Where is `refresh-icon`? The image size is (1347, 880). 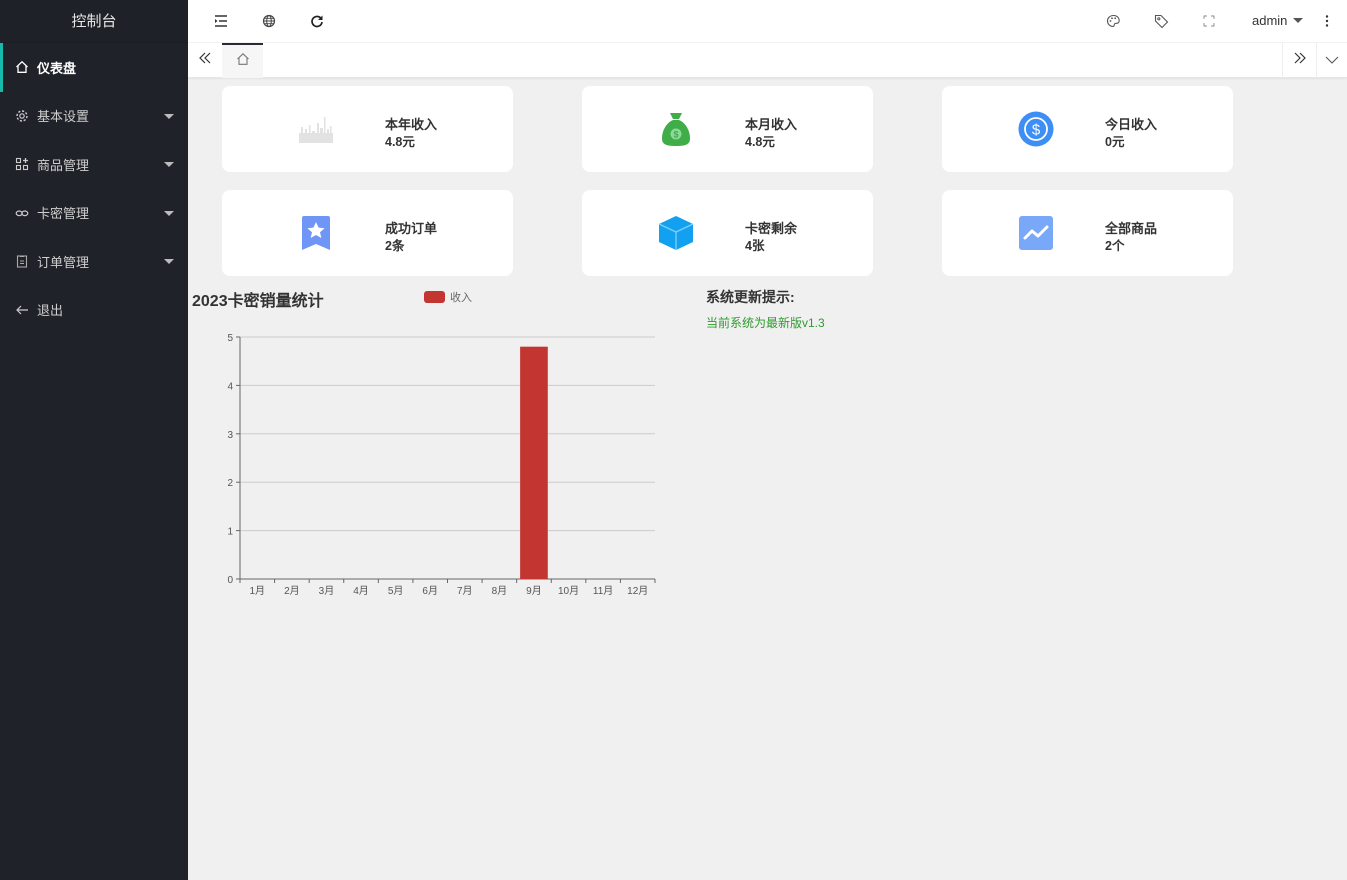
refresh-icon is located at coordinates (317, 21).